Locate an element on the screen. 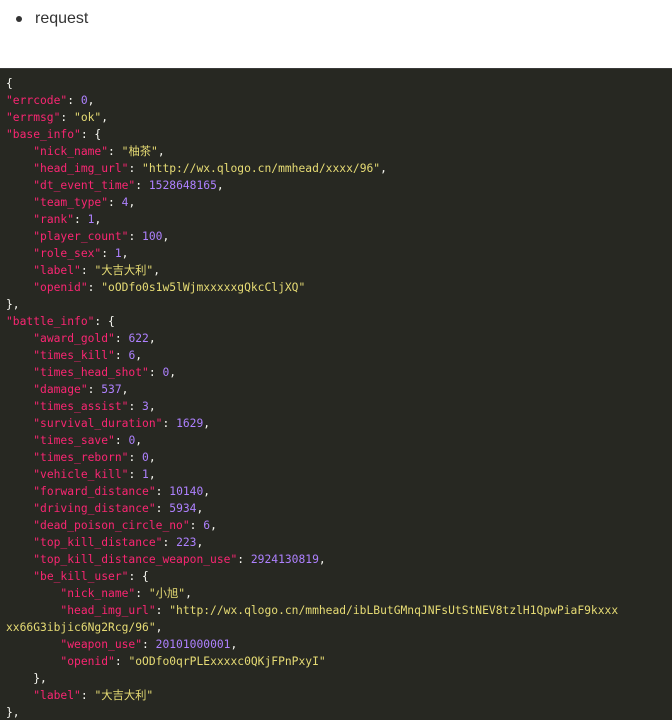  json-number: 622 is located at coordinates (138, 338).